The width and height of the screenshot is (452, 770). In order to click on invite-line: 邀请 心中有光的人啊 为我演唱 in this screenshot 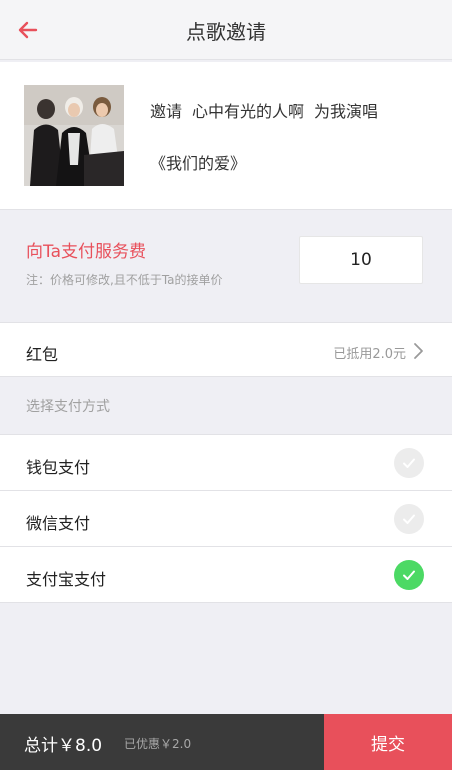, I will do `click(269, 110)`.